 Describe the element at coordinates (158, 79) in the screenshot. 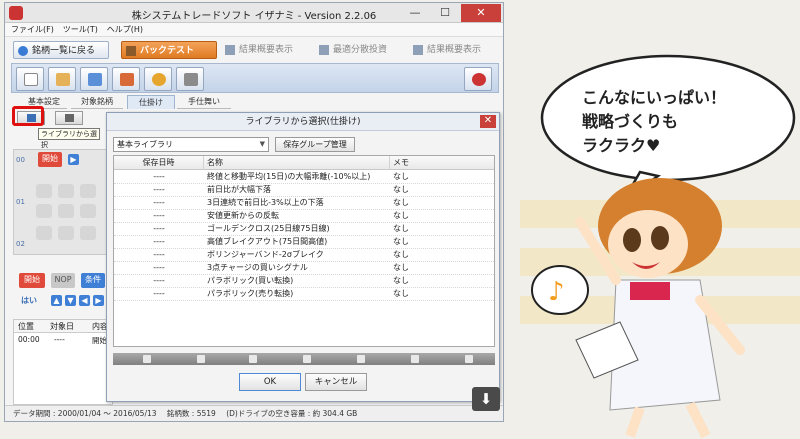

I see `palette-button` at that location.